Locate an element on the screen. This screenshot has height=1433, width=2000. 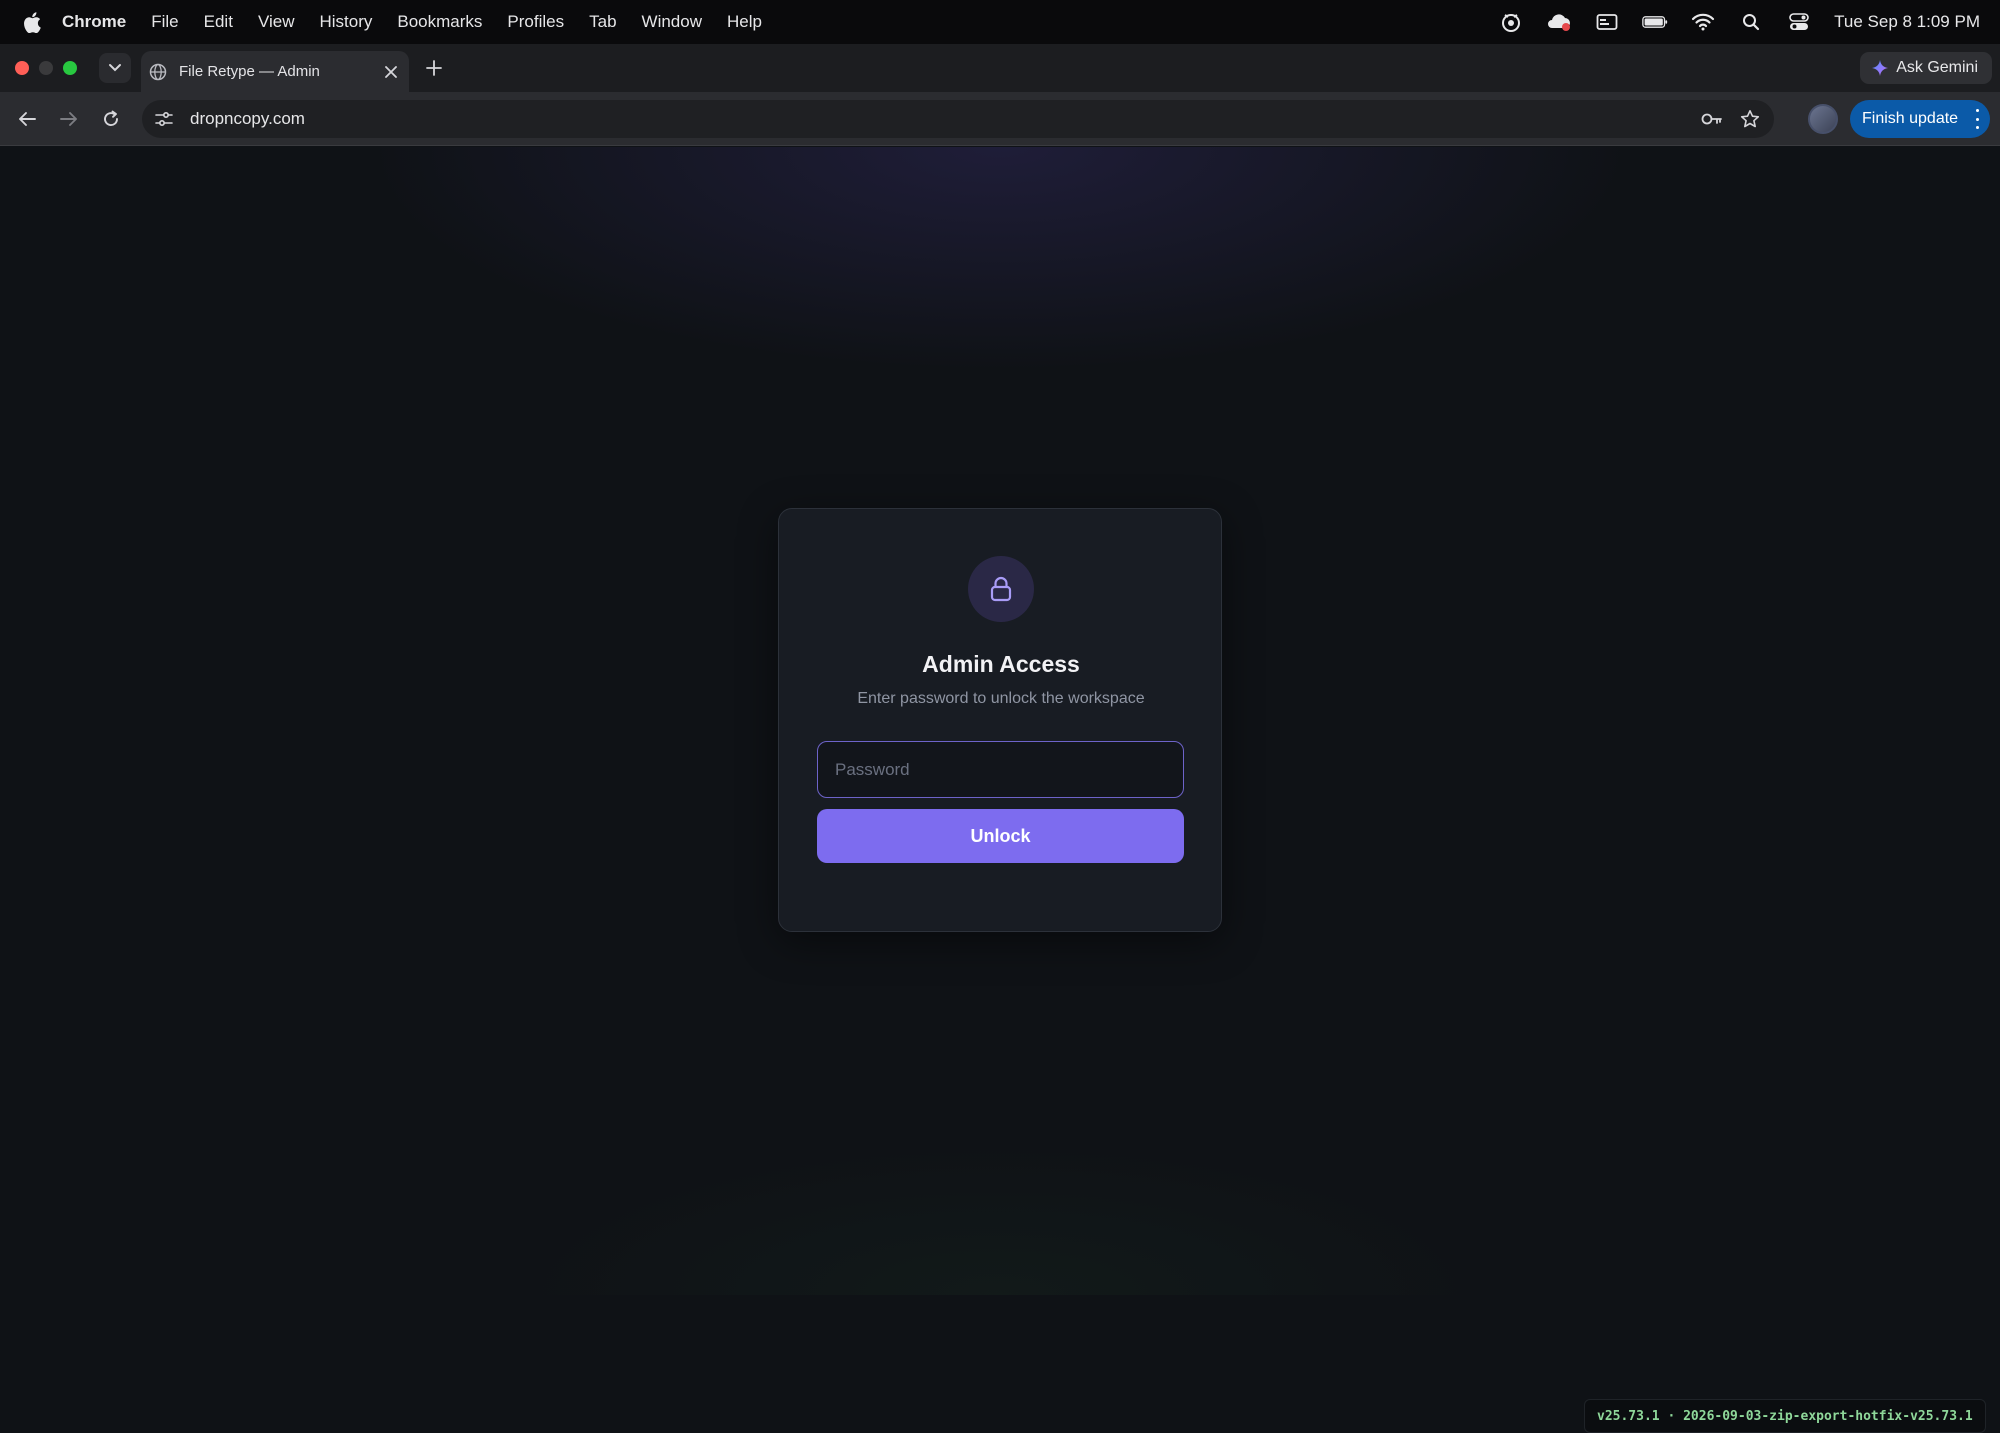
menu-bar-status-area: Tue Sep 8 1:09 PM is located at coordinates (1739, 22).